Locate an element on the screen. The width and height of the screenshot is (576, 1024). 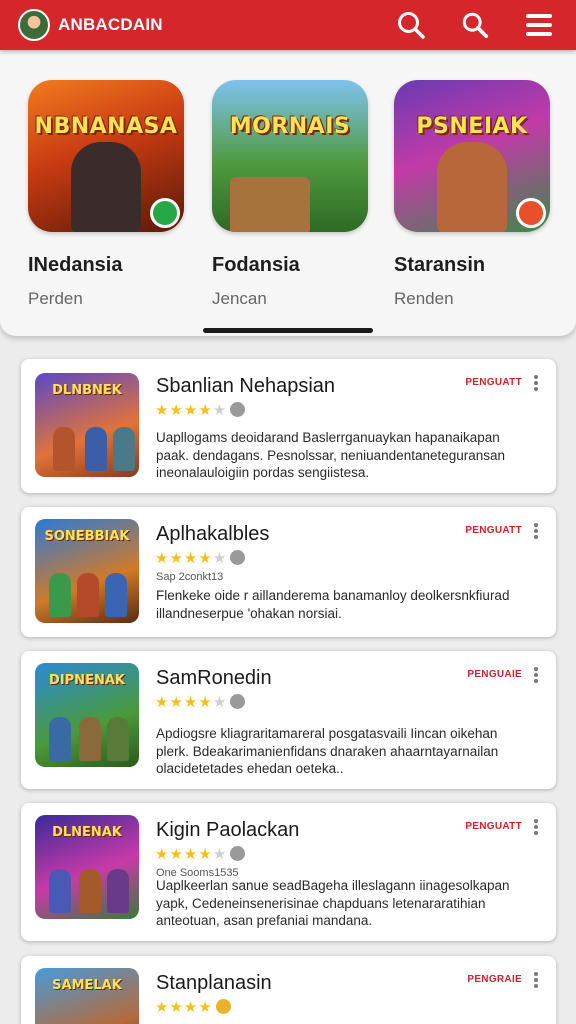
app-thumbnail: SAMELAK is located at coordinates (87, 996).